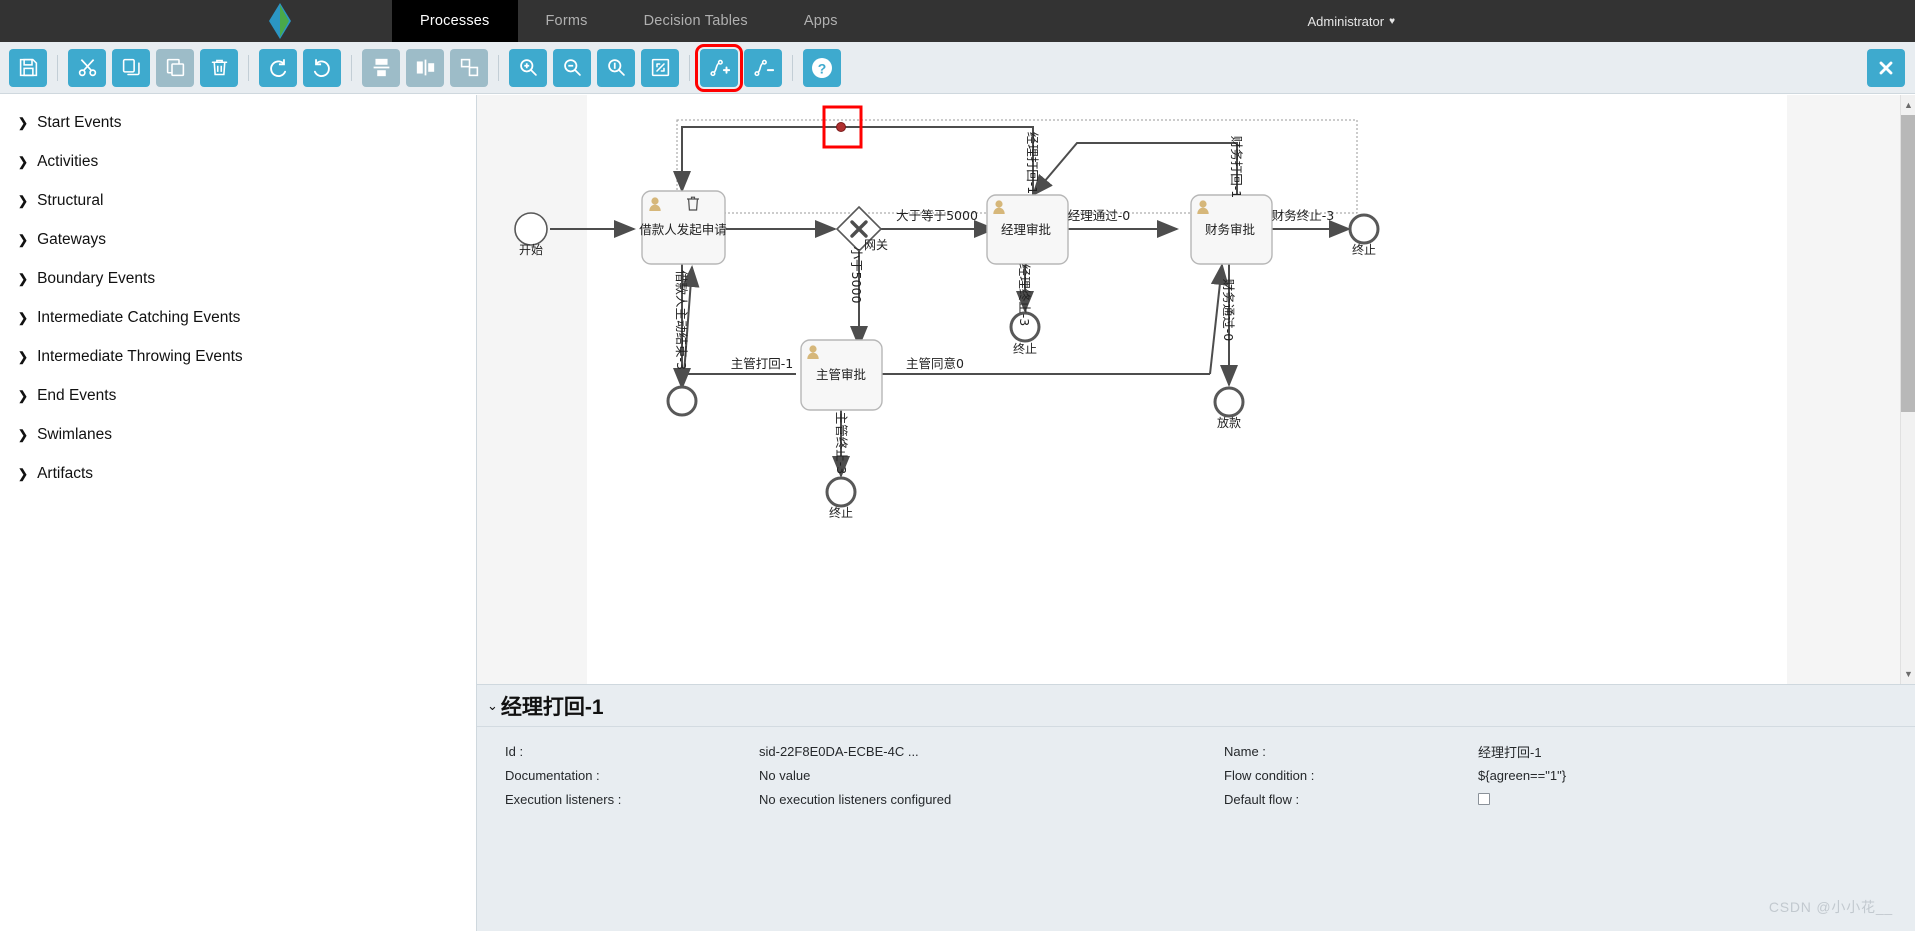 This screenshot has height=931, width=1915. I want to click on toolbar-separator, so click(498, 67).